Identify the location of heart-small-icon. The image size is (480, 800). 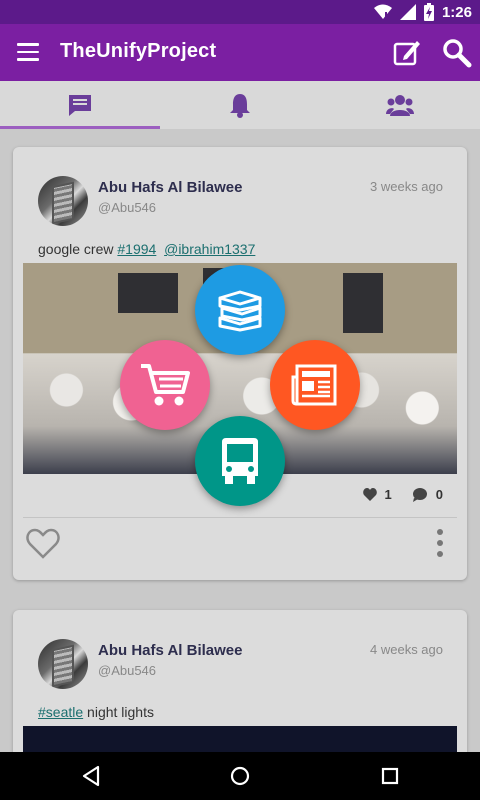
(369, 494).